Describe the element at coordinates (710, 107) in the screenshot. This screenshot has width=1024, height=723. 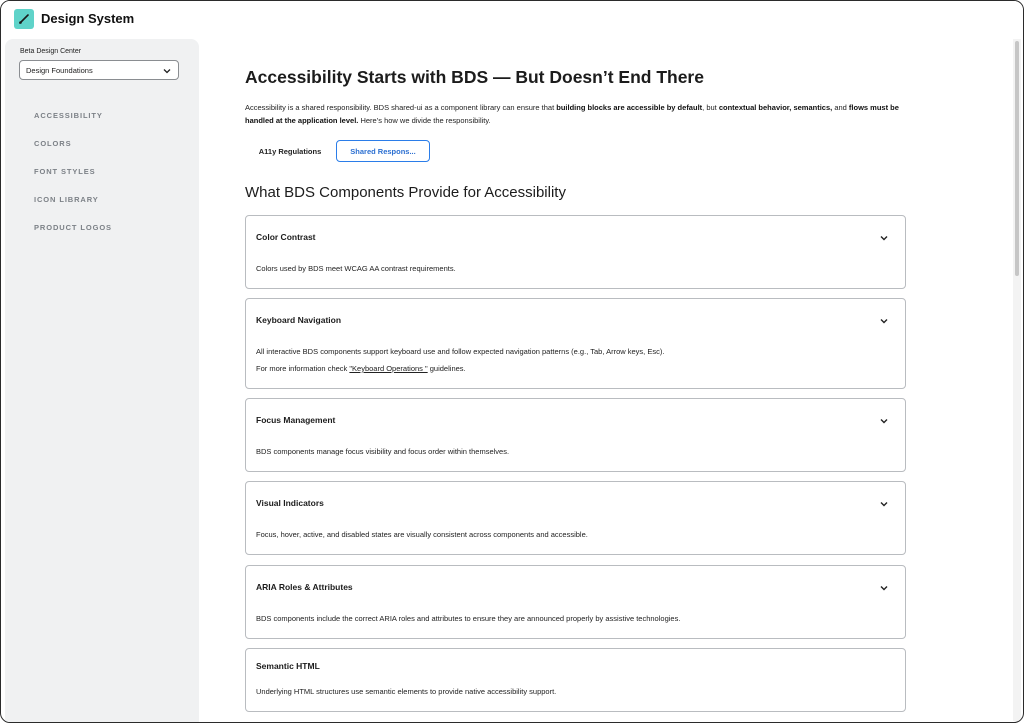
I see `intro-text-2: , but` at that location.